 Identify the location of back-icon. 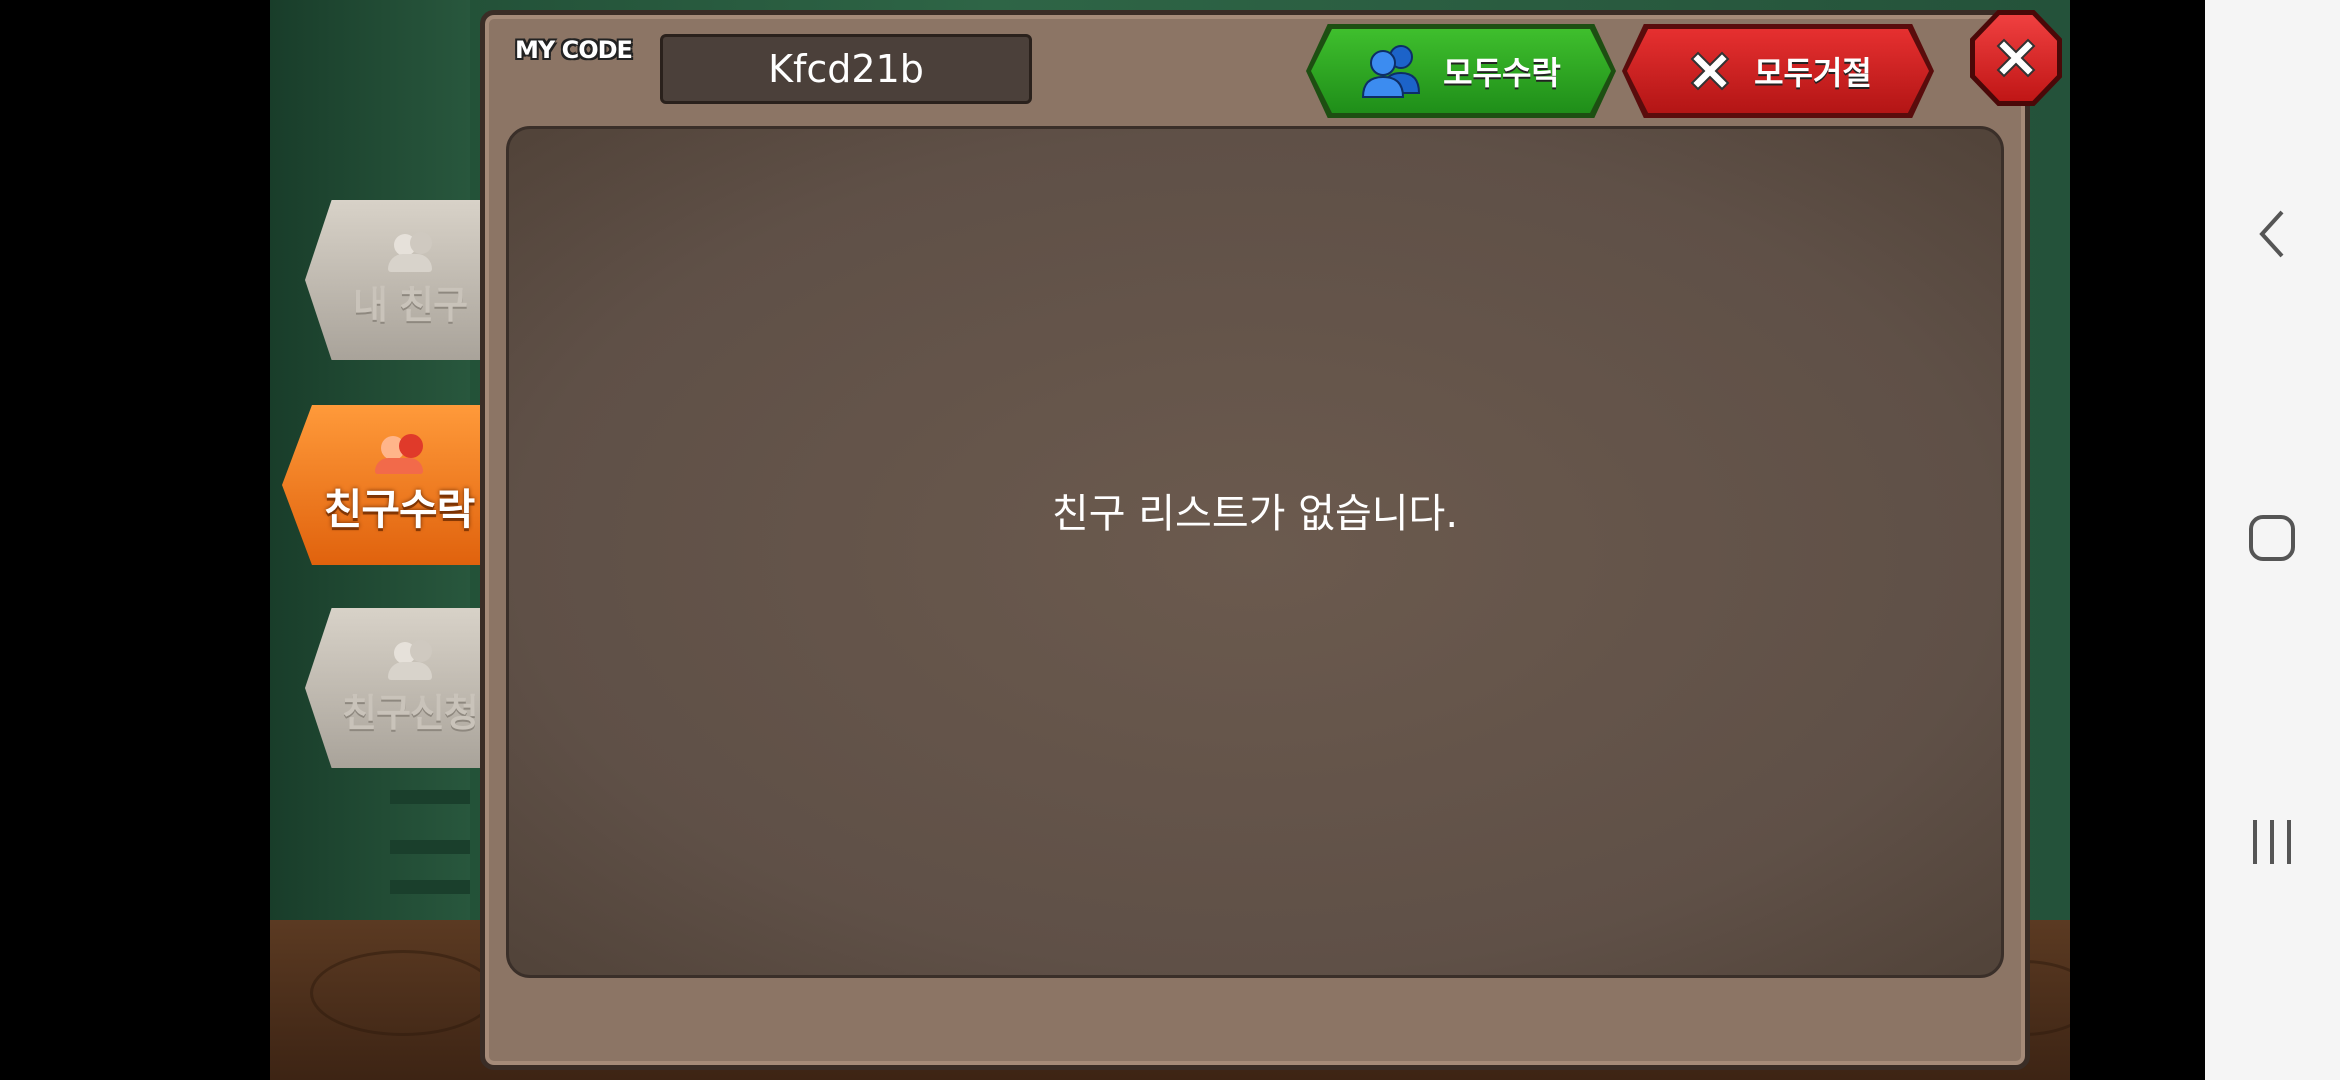
(2271, 234).